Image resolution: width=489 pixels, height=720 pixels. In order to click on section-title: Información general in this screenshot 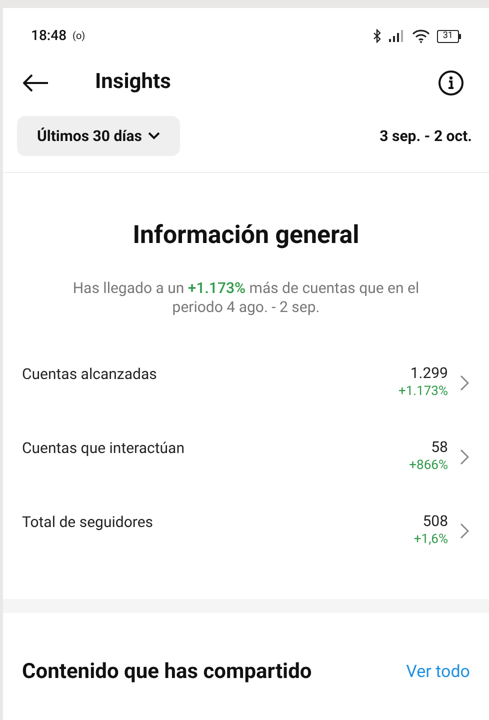, I will do `click(246, 236)`.